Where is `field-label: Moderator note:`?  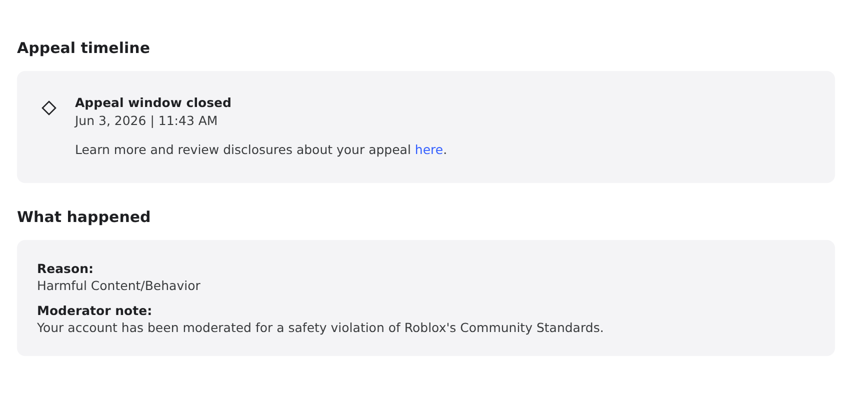
field-label: Moderator note: is located at coordinates (95, 310).